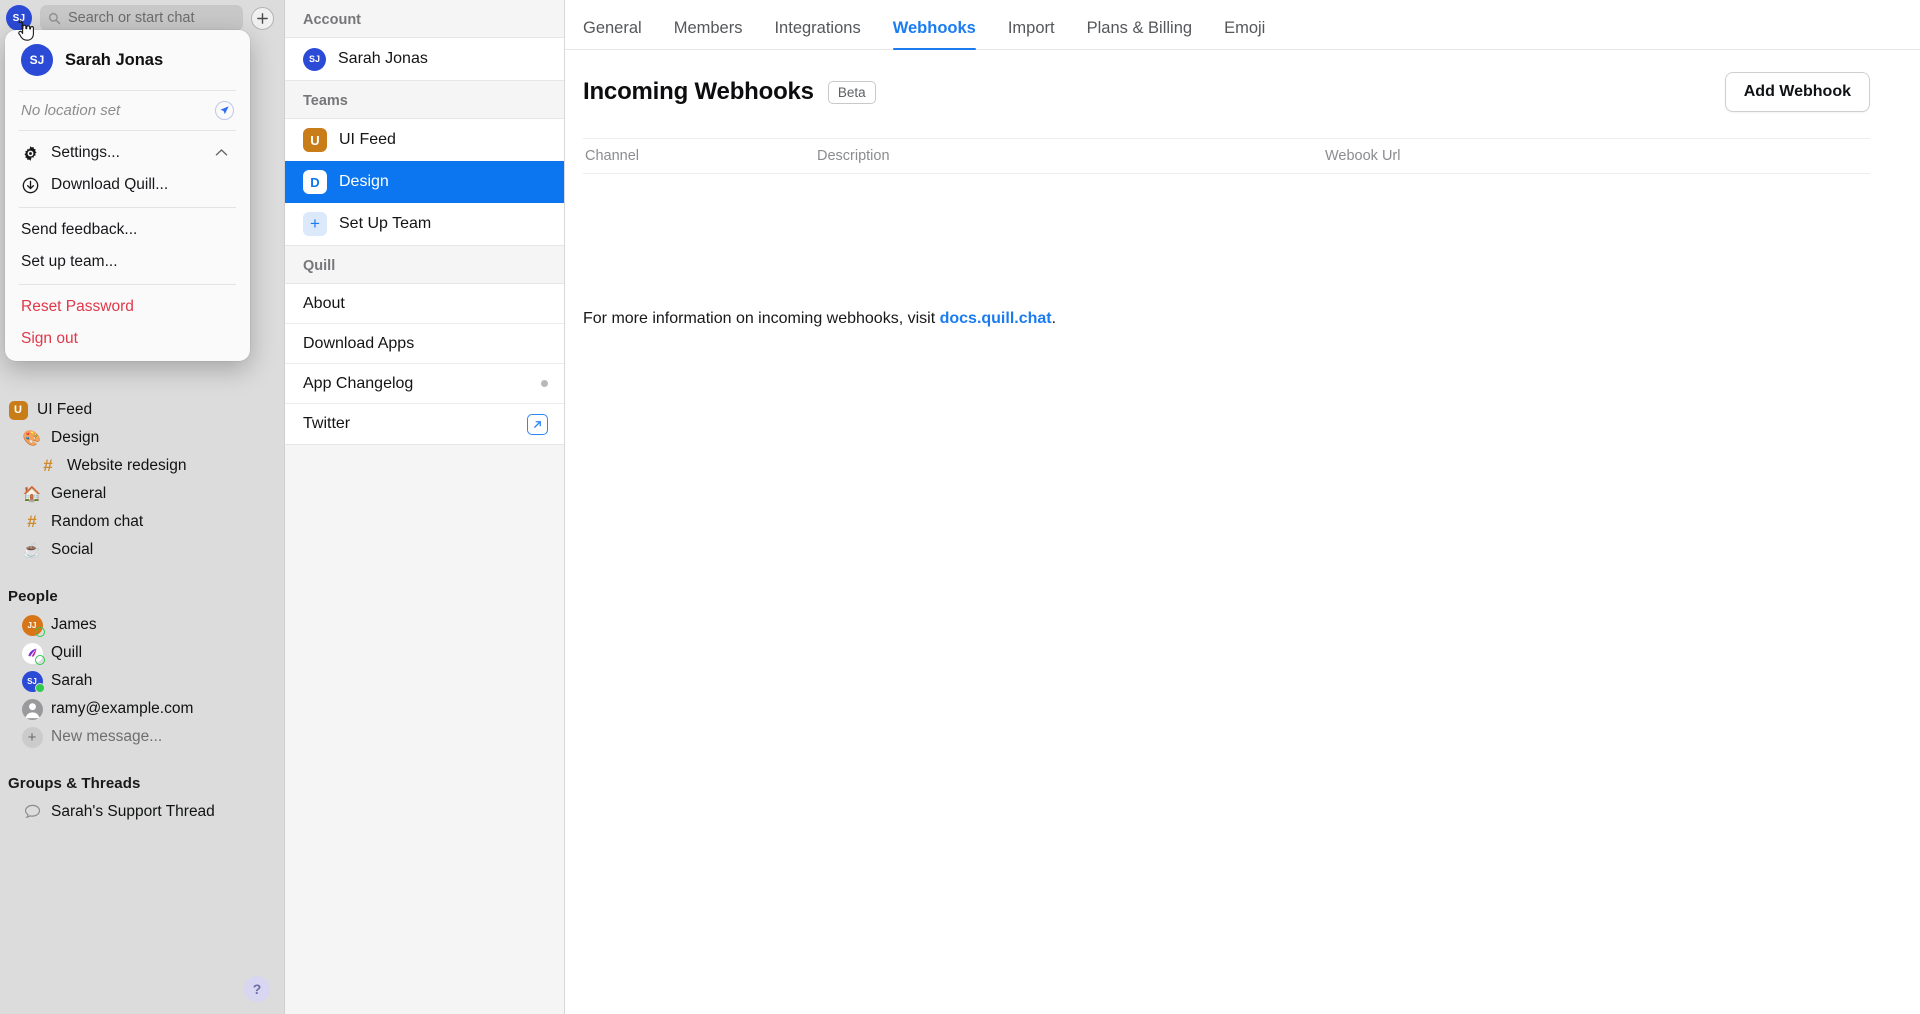 The image size is (1920, 1014). I want to click on settings-nav-item-ui-feed: U UI Feed, so click(424, 140).